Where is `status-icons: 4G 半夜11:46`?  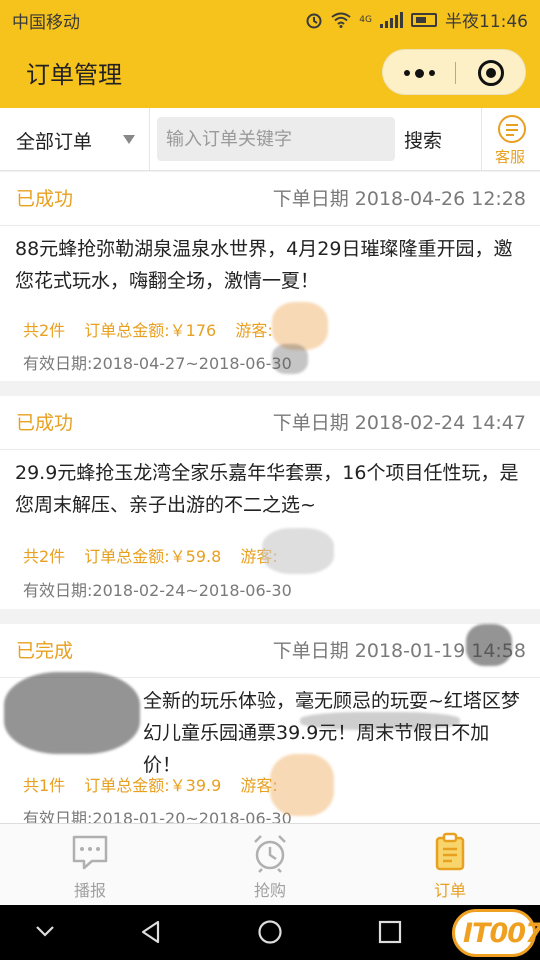
status-icons: 4G 半夜11:46 is located at coordinates (416, 19).